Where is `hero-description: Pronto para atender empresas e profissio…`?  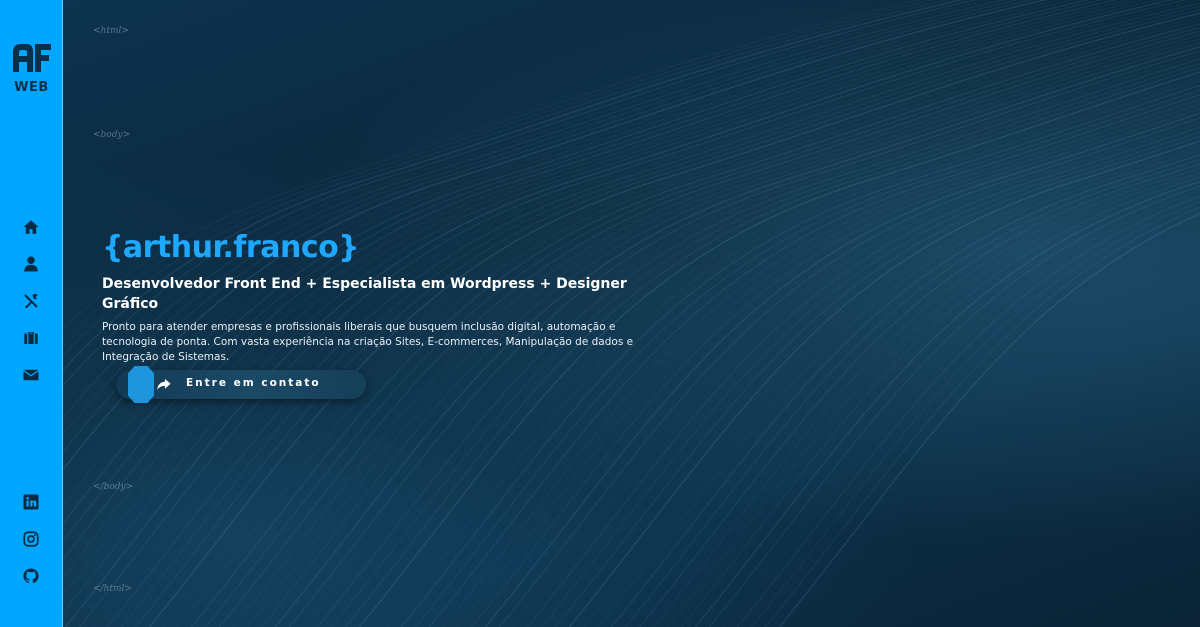 hero-description: Pronto para atender empresas e profissio… is located at coordinates (368, 342).